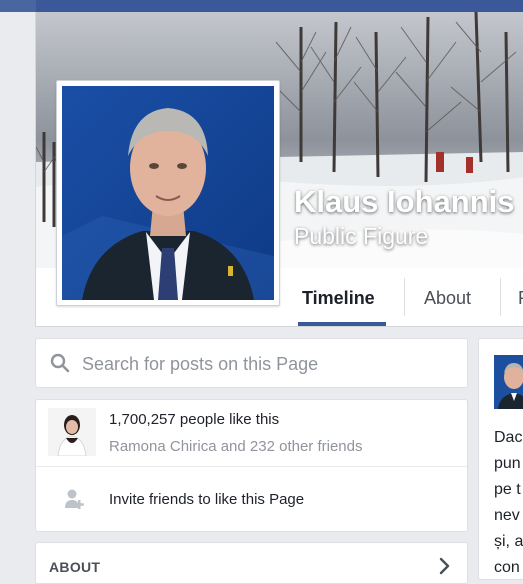  I want to click on tab-about: About, so click(447, 297).